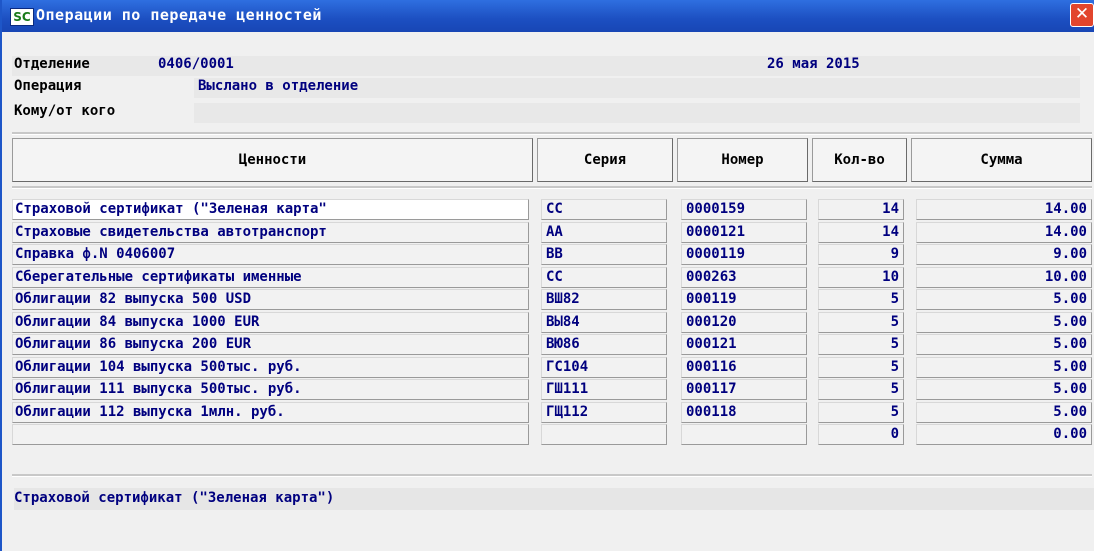 Image resolution: width=1094 pixels, height=551 pixels. Describe the element at coordinates (65, 111) in the screenshot. I see `counterparty-label: Кому/от кого` at that location.